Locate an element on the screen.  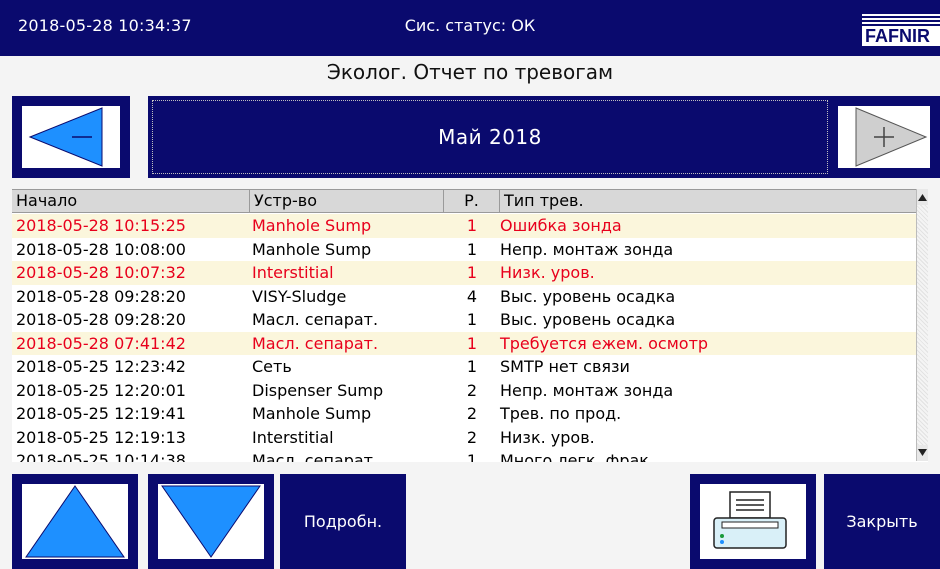
arrow-left-icon is located at coordinates (65, 137).